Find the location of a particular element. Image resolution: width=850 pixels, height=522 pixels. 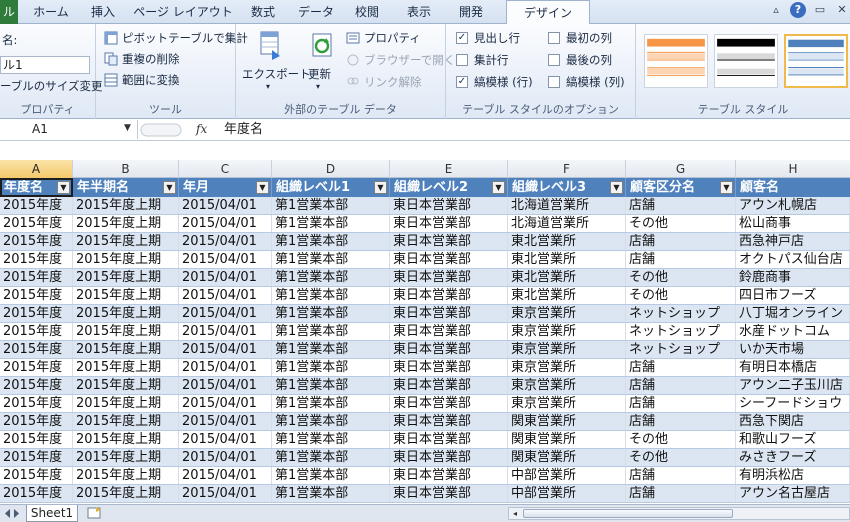

column-header-c: C is located at coordinates (225, 169).